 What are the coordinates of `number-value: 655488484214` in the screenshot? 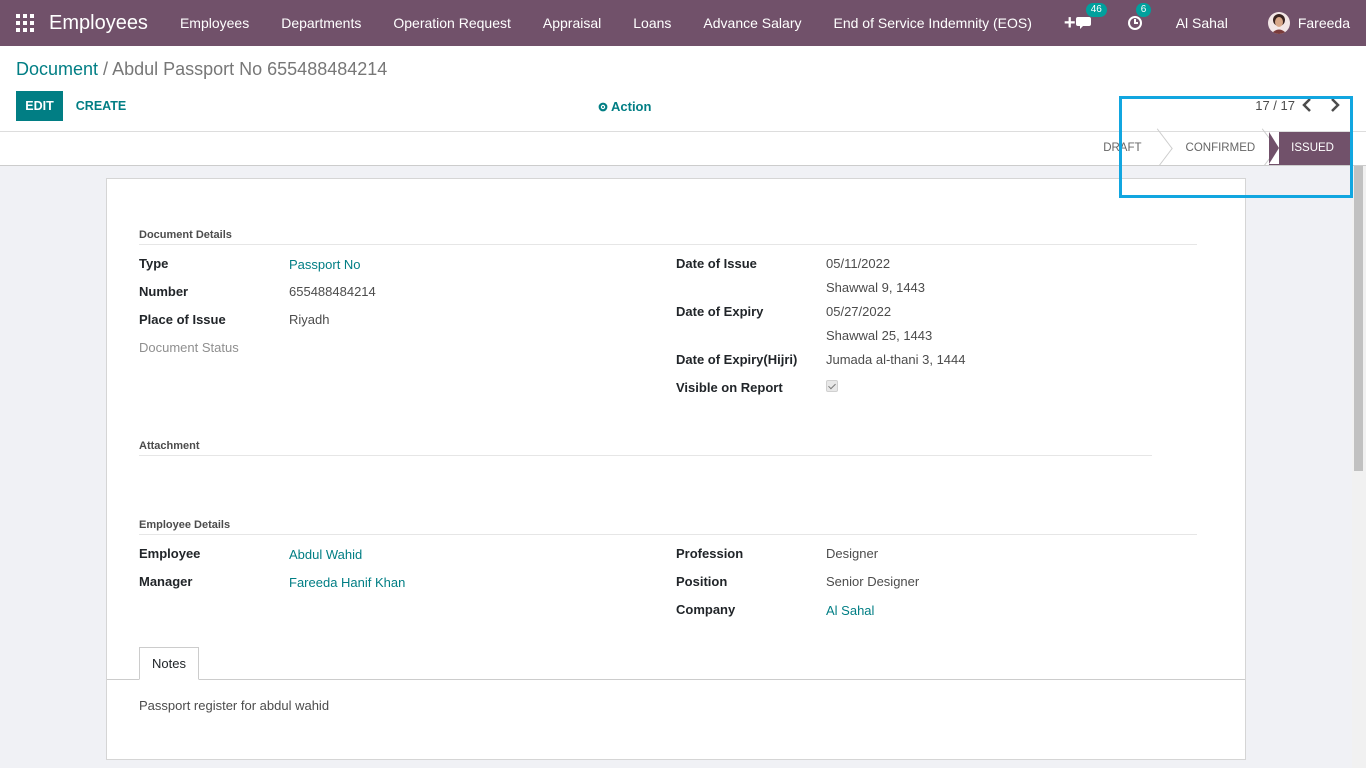 It's located at (332, 291).